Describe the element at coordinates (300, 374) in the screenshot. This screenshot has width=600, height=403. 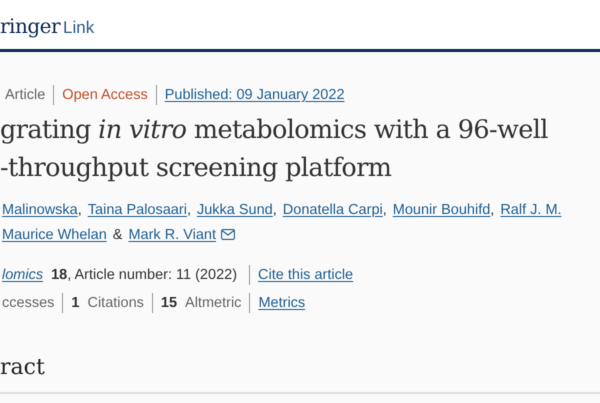
I see `section-heading: ract` at that location.